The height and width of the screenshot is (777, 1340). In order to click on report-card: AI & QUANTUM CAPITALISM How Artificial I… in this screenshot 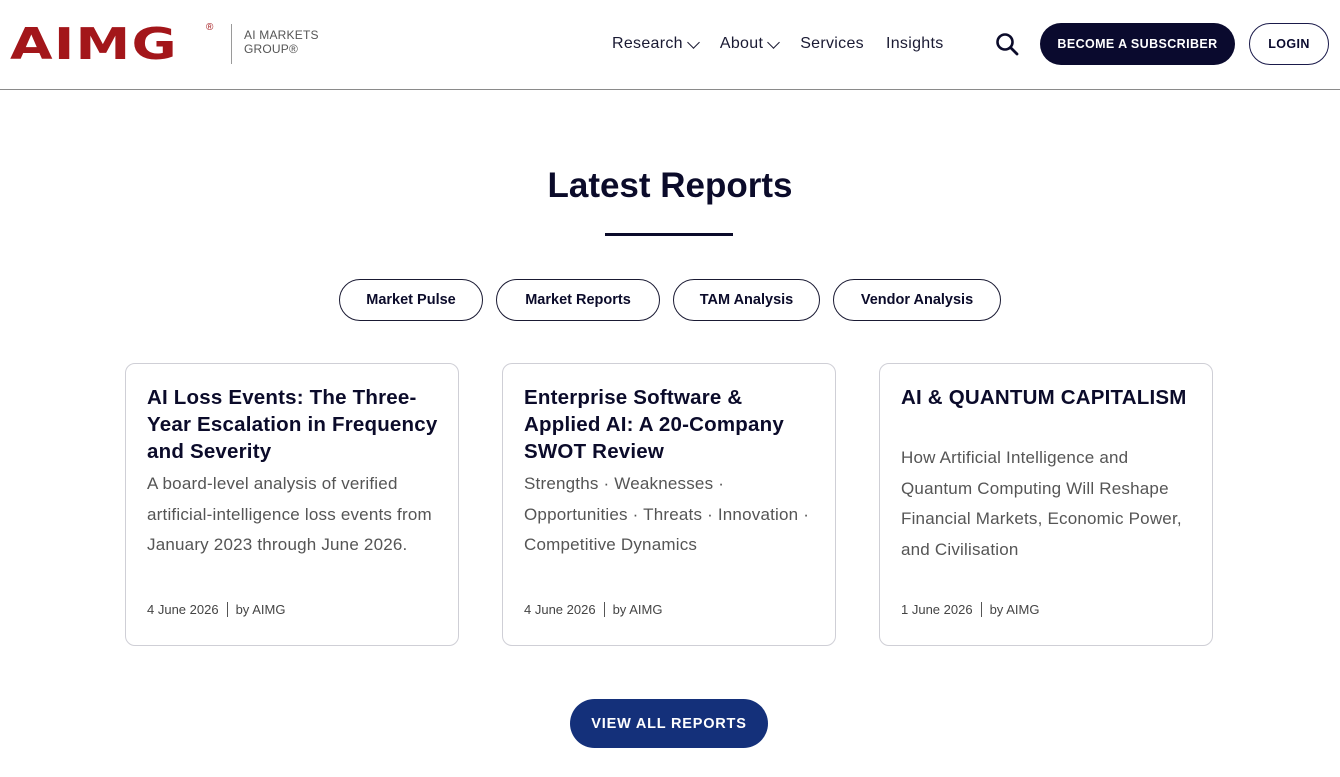, I will do `click(1046, 504)`.